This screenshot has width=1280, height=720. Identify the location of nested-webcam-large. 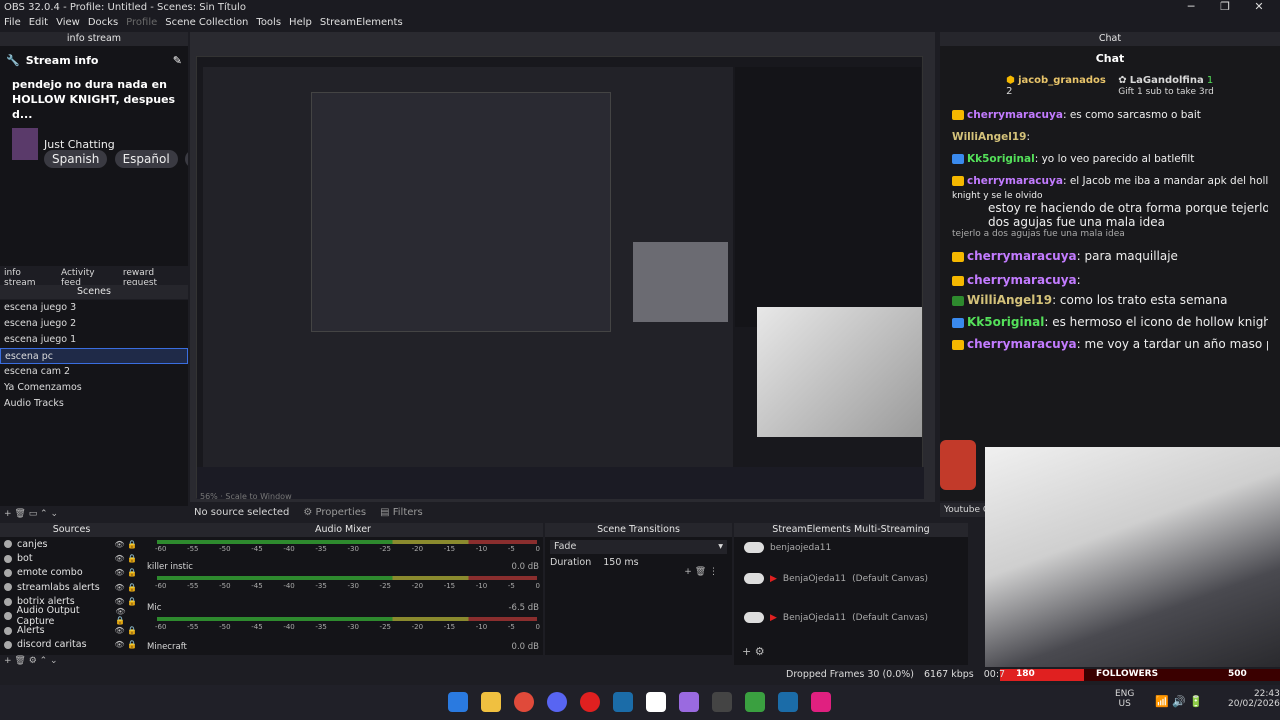
(839, 372).